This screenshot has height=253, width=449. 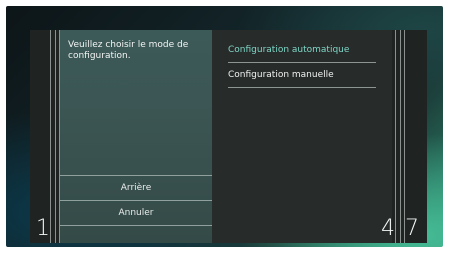 What do you see at coordinates (136, 225) in the screenshot?
I see `divider` at bounding box center [136, 225].